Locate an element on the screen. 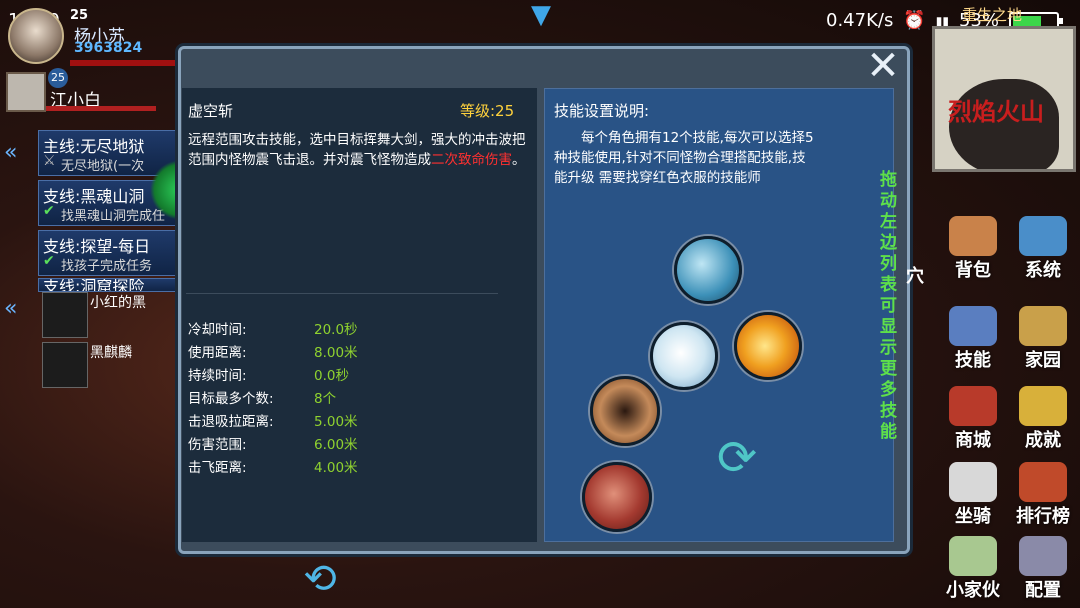 Image resolution: width=1080 pixels, height=608 pixels. menu-home-button: 家园 is located at coordinates (1043, 338).